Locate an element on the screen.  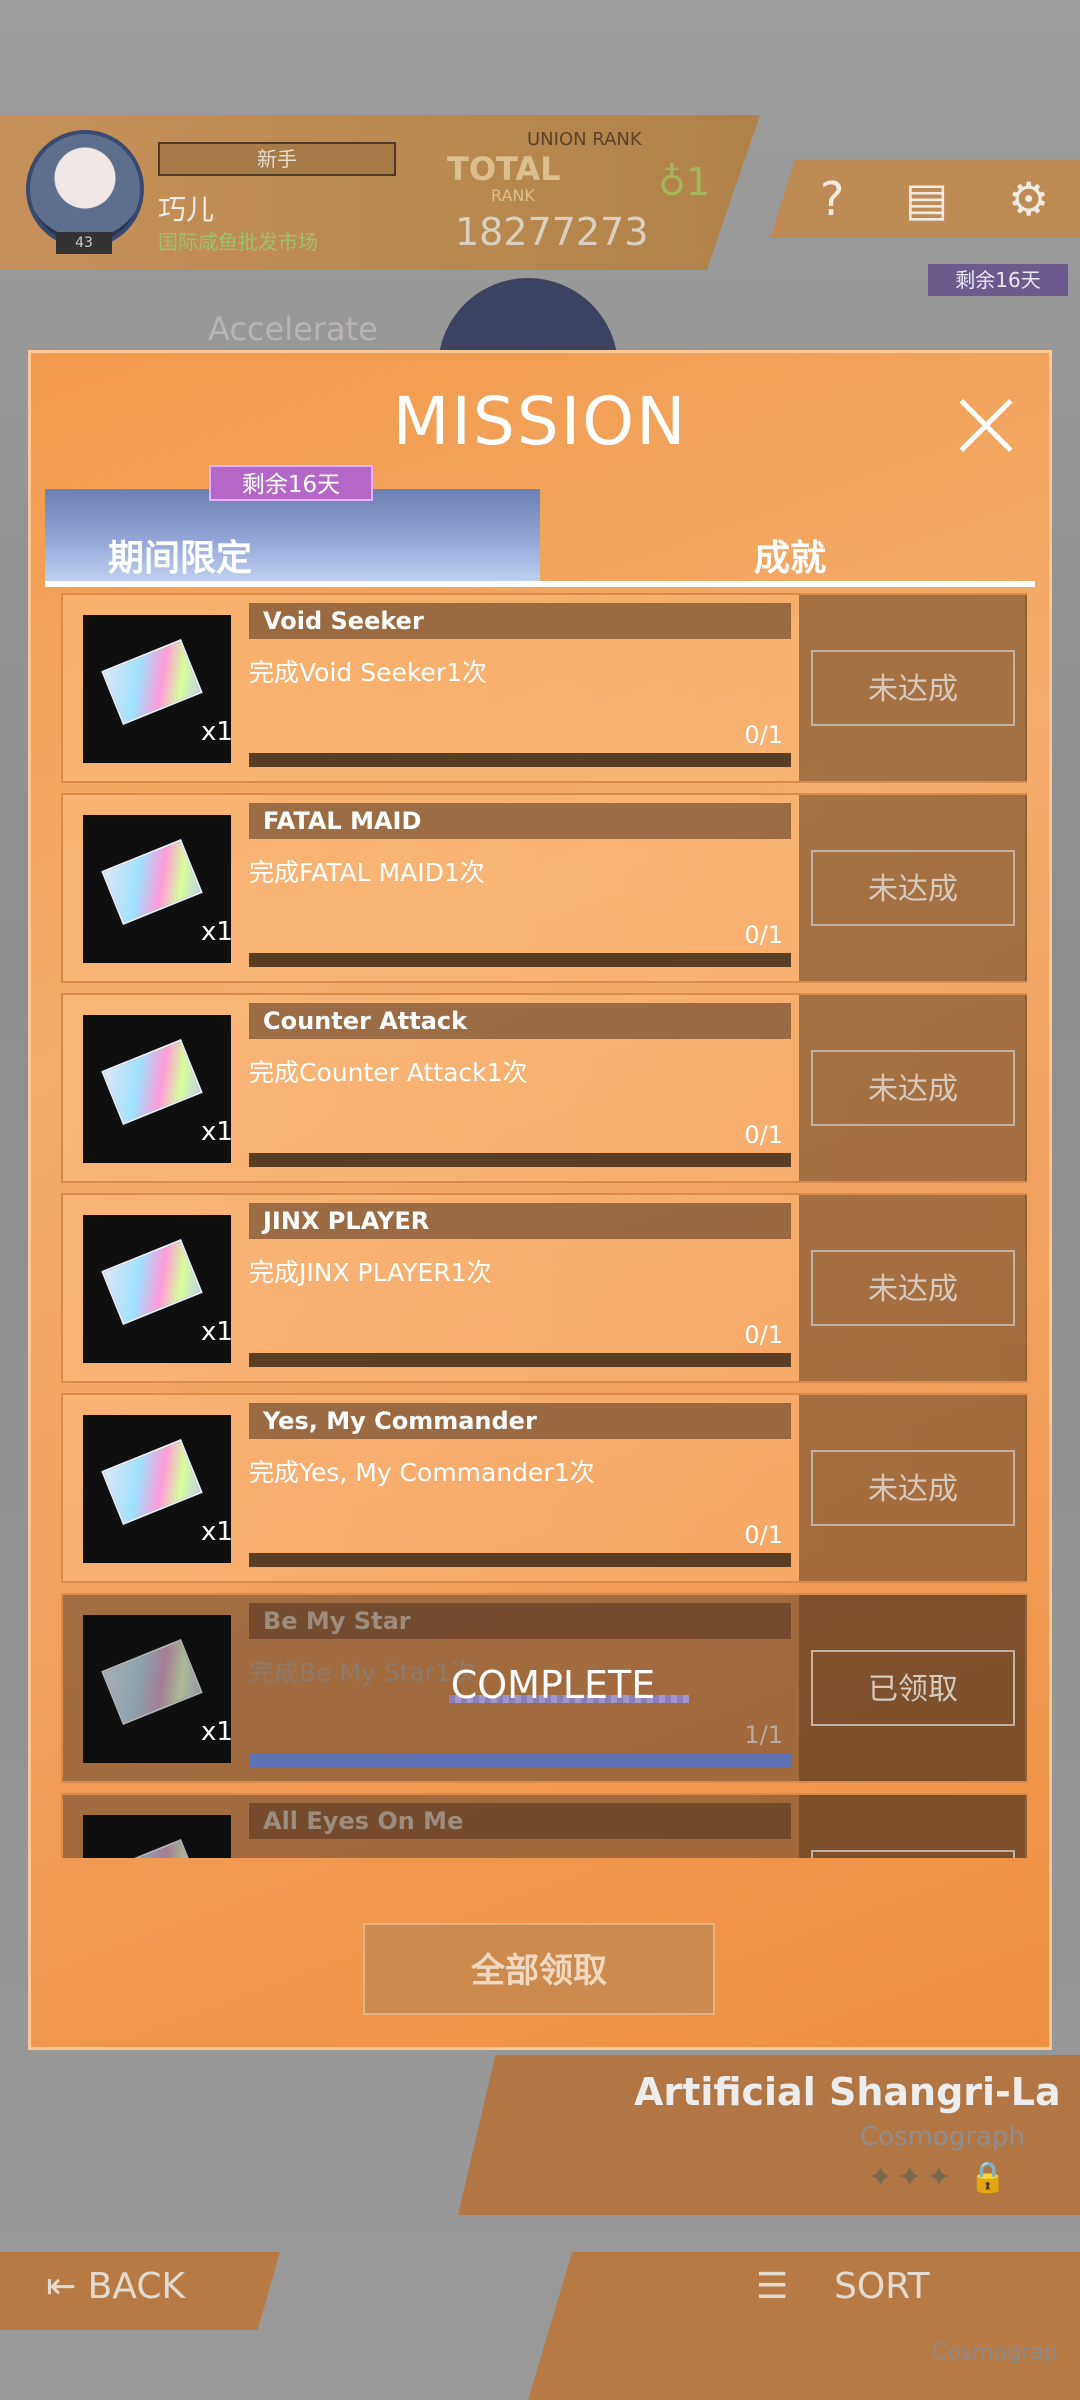
sort-label: ☰ SORT is located at coordinates (843, 2286).